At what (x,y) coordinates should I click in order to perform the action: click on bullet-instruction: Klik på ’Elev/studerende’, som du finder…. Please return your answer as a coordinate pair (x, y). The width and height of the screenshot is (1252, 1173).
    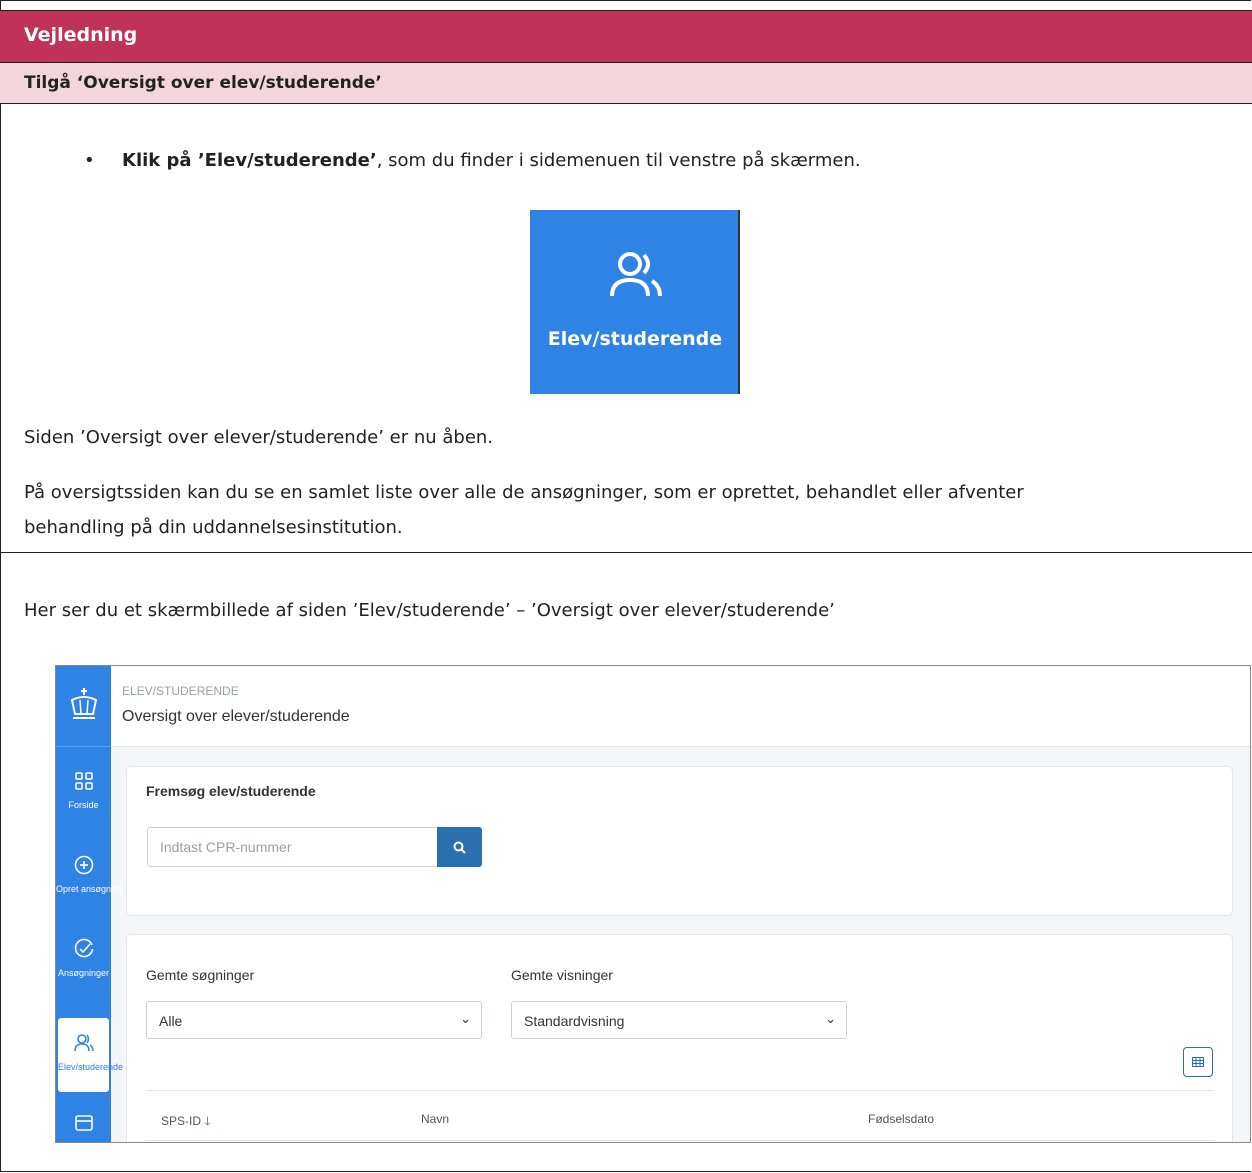
    Looking at the image, I should click on (491, 160).